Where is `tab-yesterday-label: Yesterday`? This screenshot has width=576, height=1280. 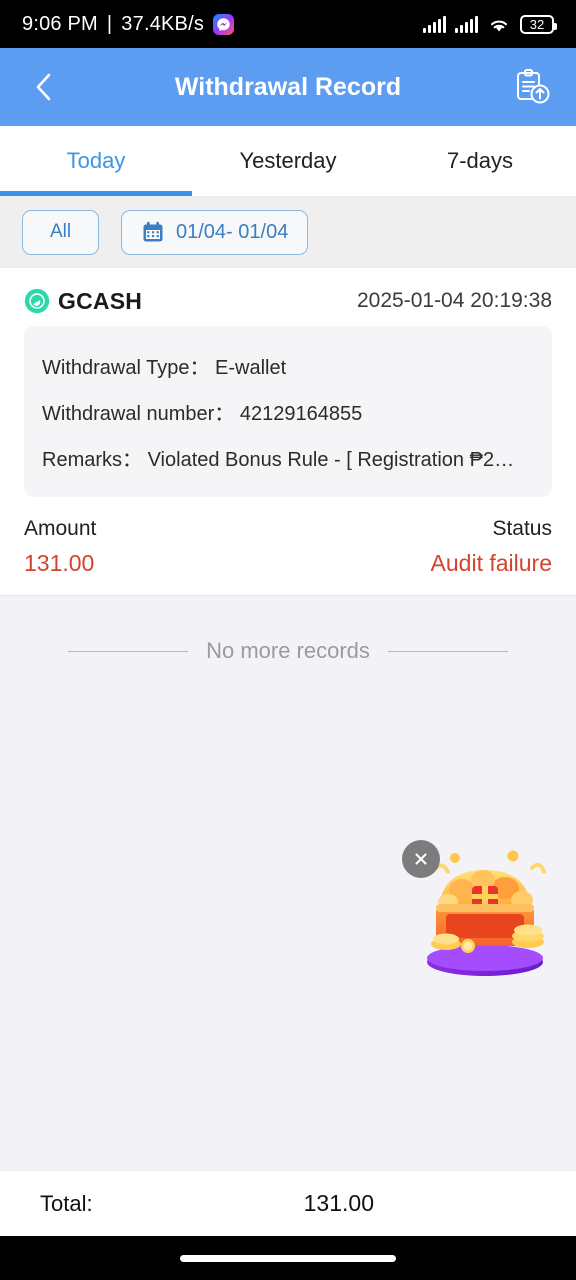
tab-yesterday-label: Yesterday is located at coordinates (288, 160).